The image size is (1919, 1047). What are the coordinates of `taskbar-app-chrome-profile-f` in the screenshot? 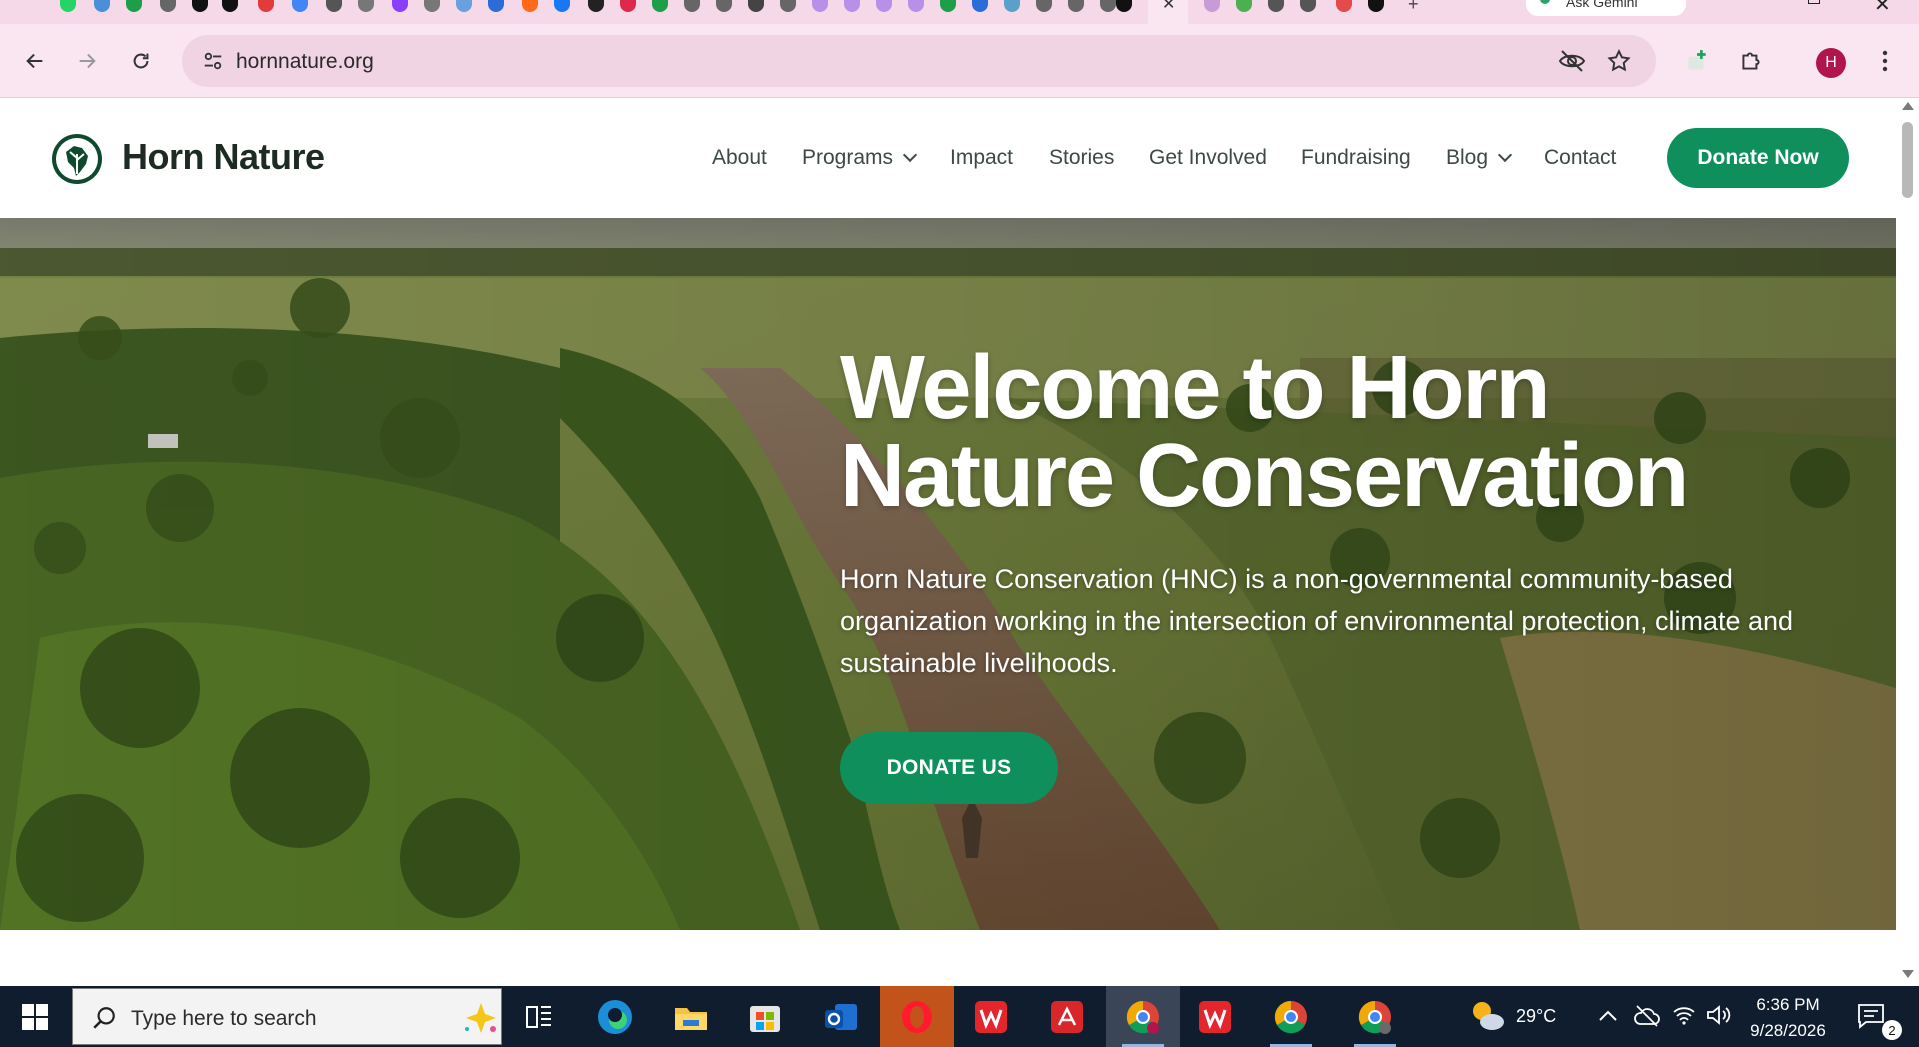 It's located at (1375, 1016).